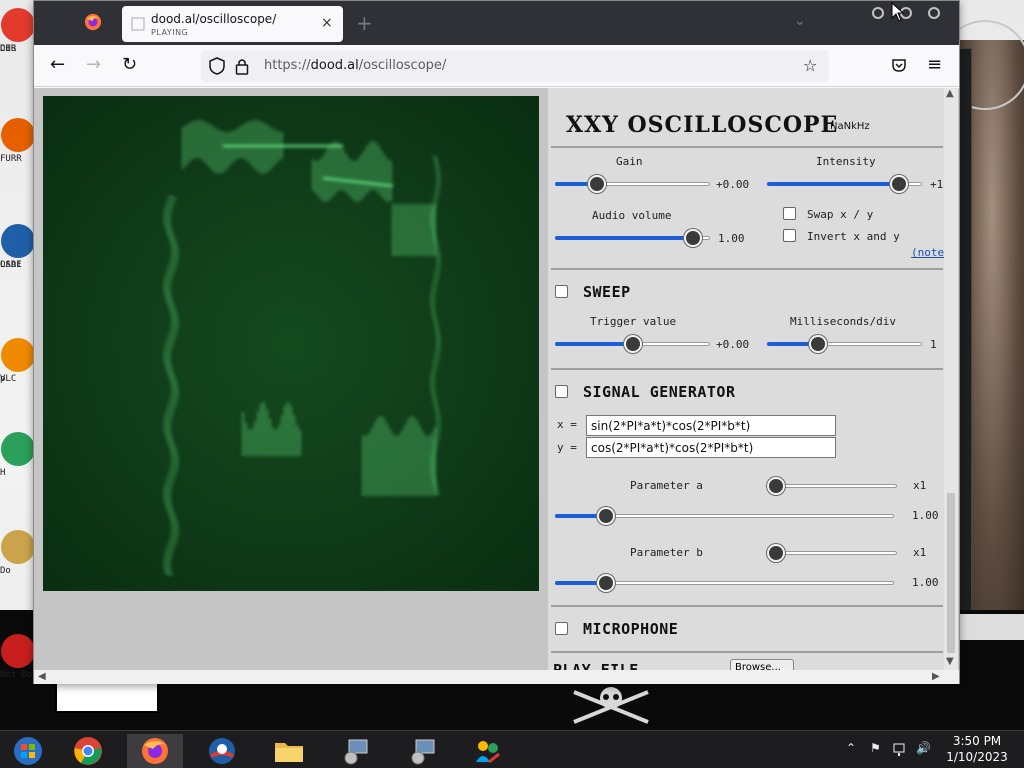  What do you see at coordinates (878, 13) in the screenshot?
I see `minimize-button` at bounding box center [878, 13].